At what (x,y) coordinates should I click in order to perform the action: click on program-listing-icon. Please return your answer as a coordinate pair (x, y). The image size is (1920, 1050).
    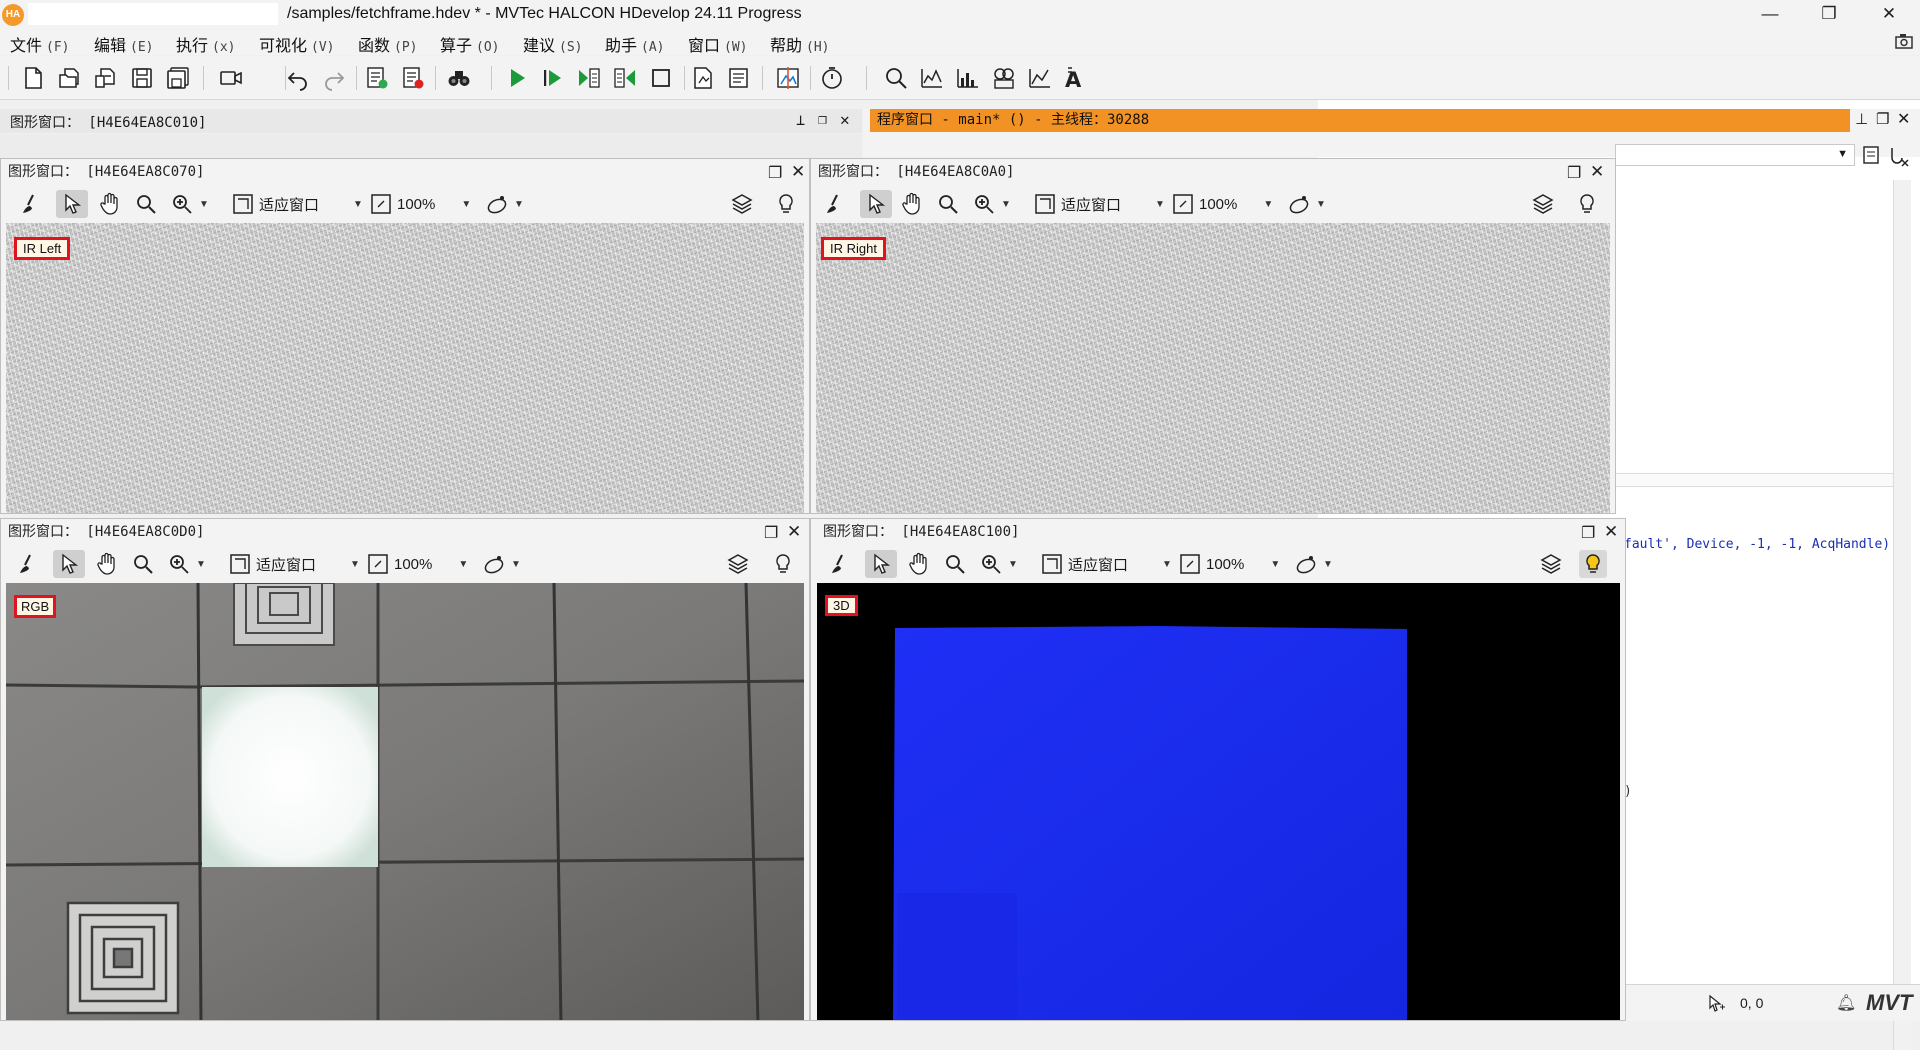
    Looking at the image, I should click on (739, 78).